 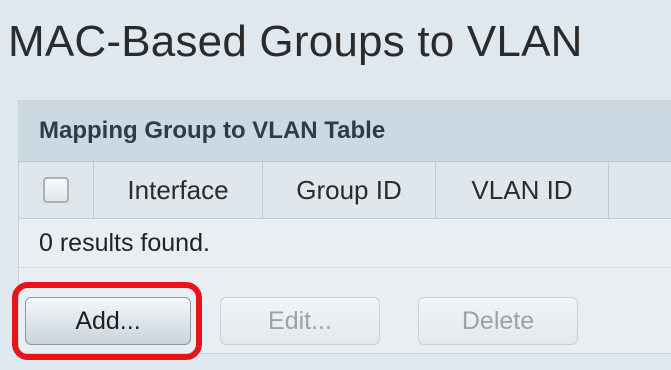 What do you see at coordinates (178, 190) in the screenshot?
I see `column-header-interface: Interface` at bounding box center [178, 190].